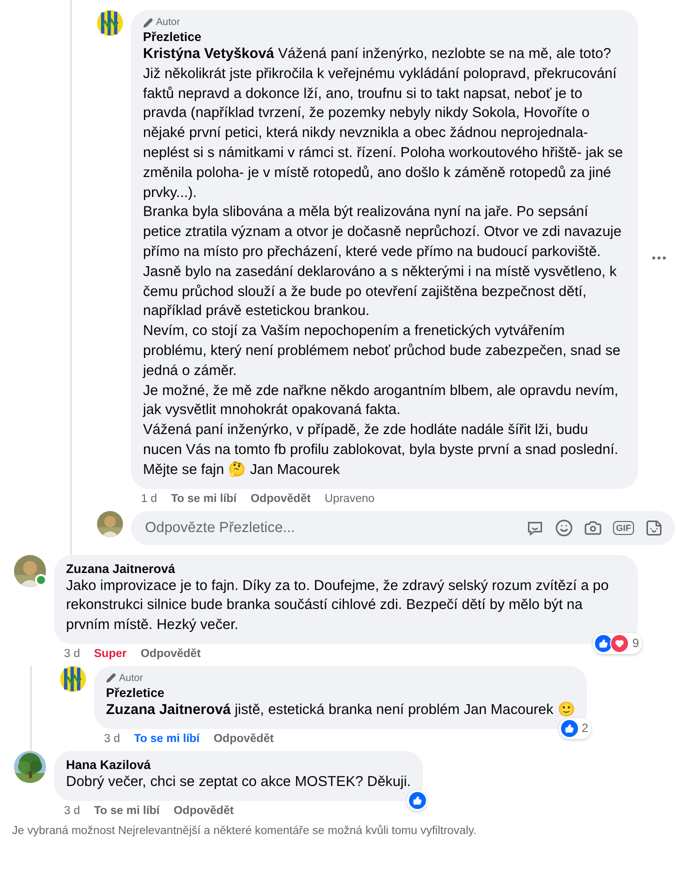 The width and height of the screenshot is (683, 893). I want to click on comment-text: Jako improvizace je to fajn. Díky za to. Doufejme, že zdravý selský rozum zvítězí a po rekonstrukci silnice bude branka součástí cihlové zdi. Bezpečí dětí by mělo být na prvním místě. Hezký večer., so click(338, 606).